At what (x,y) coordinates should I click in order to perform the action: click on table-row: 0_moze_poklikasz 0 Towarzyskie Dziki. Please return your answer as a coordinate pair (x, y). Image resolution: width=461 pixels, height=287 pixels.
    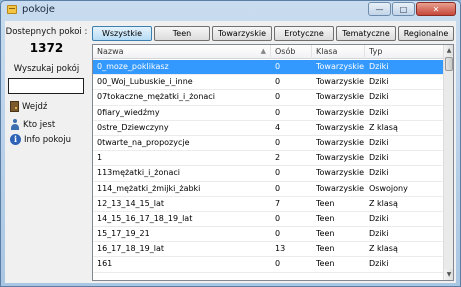
    Looking at the image, I should click on (268, 68).